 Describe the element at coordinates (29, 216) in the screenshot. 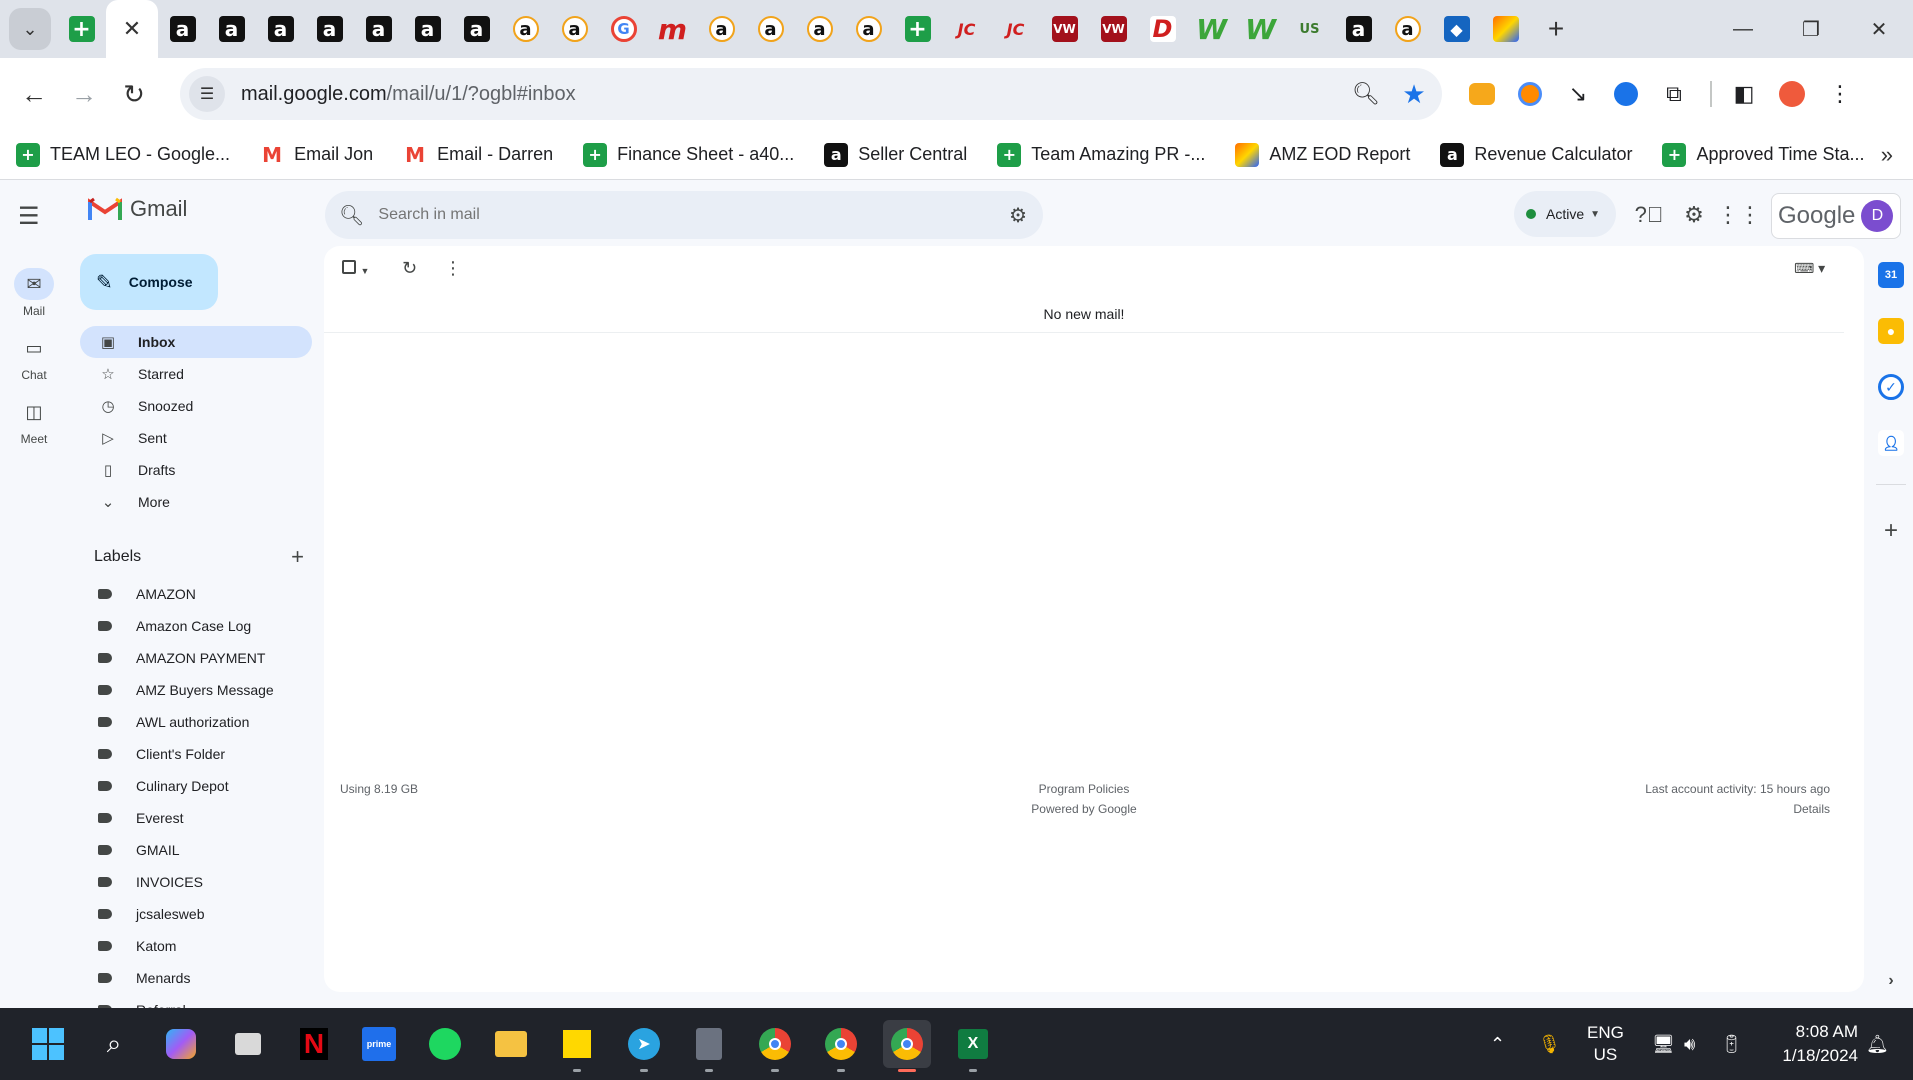

I see `main-menu-icon: ☰` at that location.